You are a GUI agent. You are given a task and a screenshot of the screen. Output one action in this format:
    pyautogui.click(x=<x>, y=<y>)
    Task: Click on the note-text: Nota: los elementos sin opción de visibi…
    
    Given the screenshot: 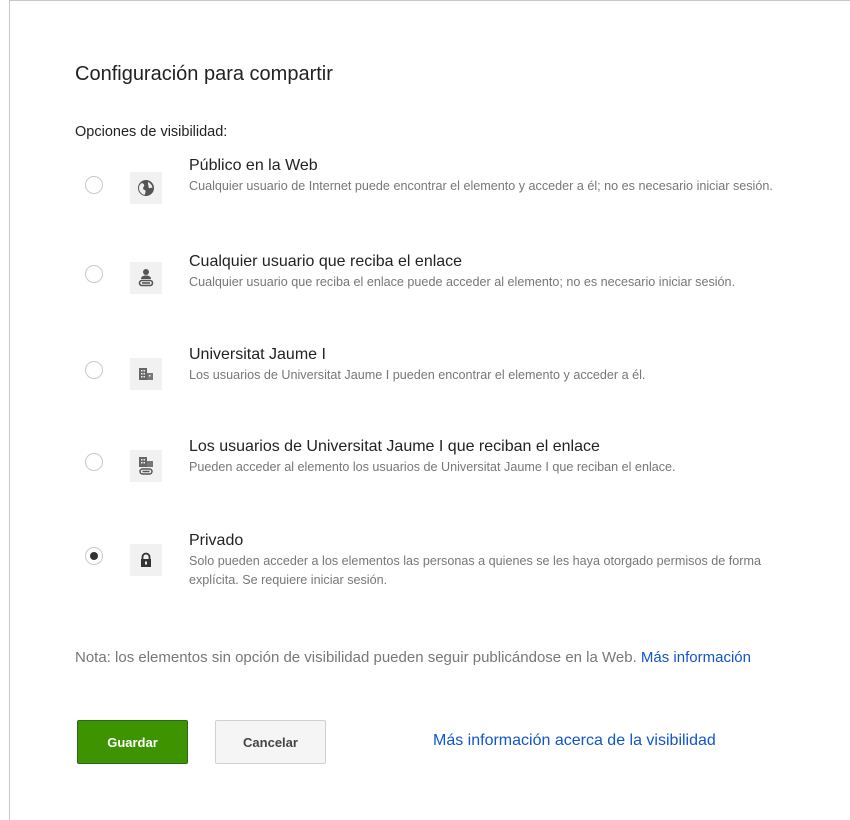 What is the action you would take?
    pyautogui.click(x=356, y=657)
    